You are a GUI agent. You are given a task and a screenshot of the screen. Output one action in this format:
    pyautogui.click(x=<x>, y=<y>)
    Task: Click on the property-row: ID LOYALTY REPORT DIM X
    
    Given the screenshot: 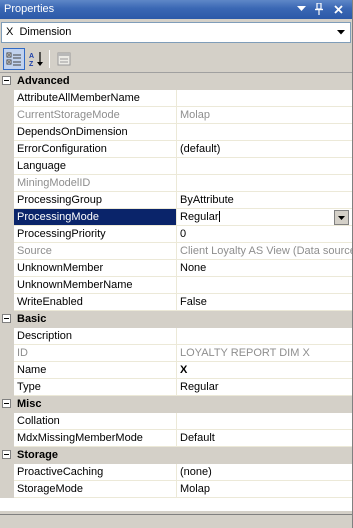 What is the action you would take?
    pyautogui.click(x=176, y=353)
    